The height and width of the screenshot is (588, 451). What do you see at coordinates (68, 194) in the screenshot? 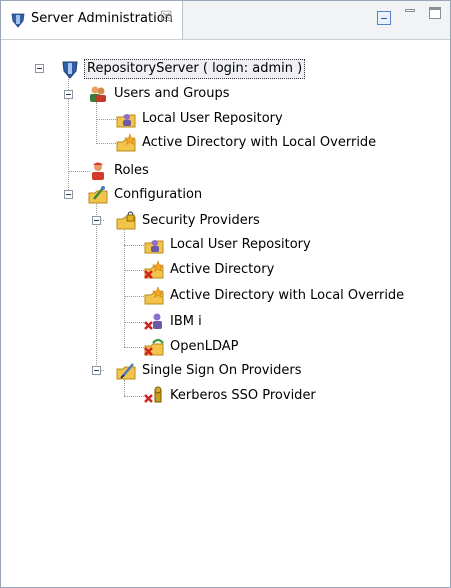
I see `configuration-toggle` at bounding box center [68, 194].